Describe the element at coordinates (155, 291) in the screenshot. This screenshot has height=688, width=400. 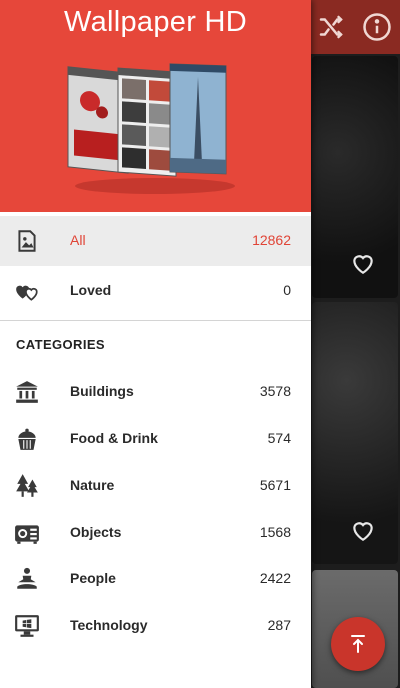
I see `drawer-item-loved: Loved 0` at that location.